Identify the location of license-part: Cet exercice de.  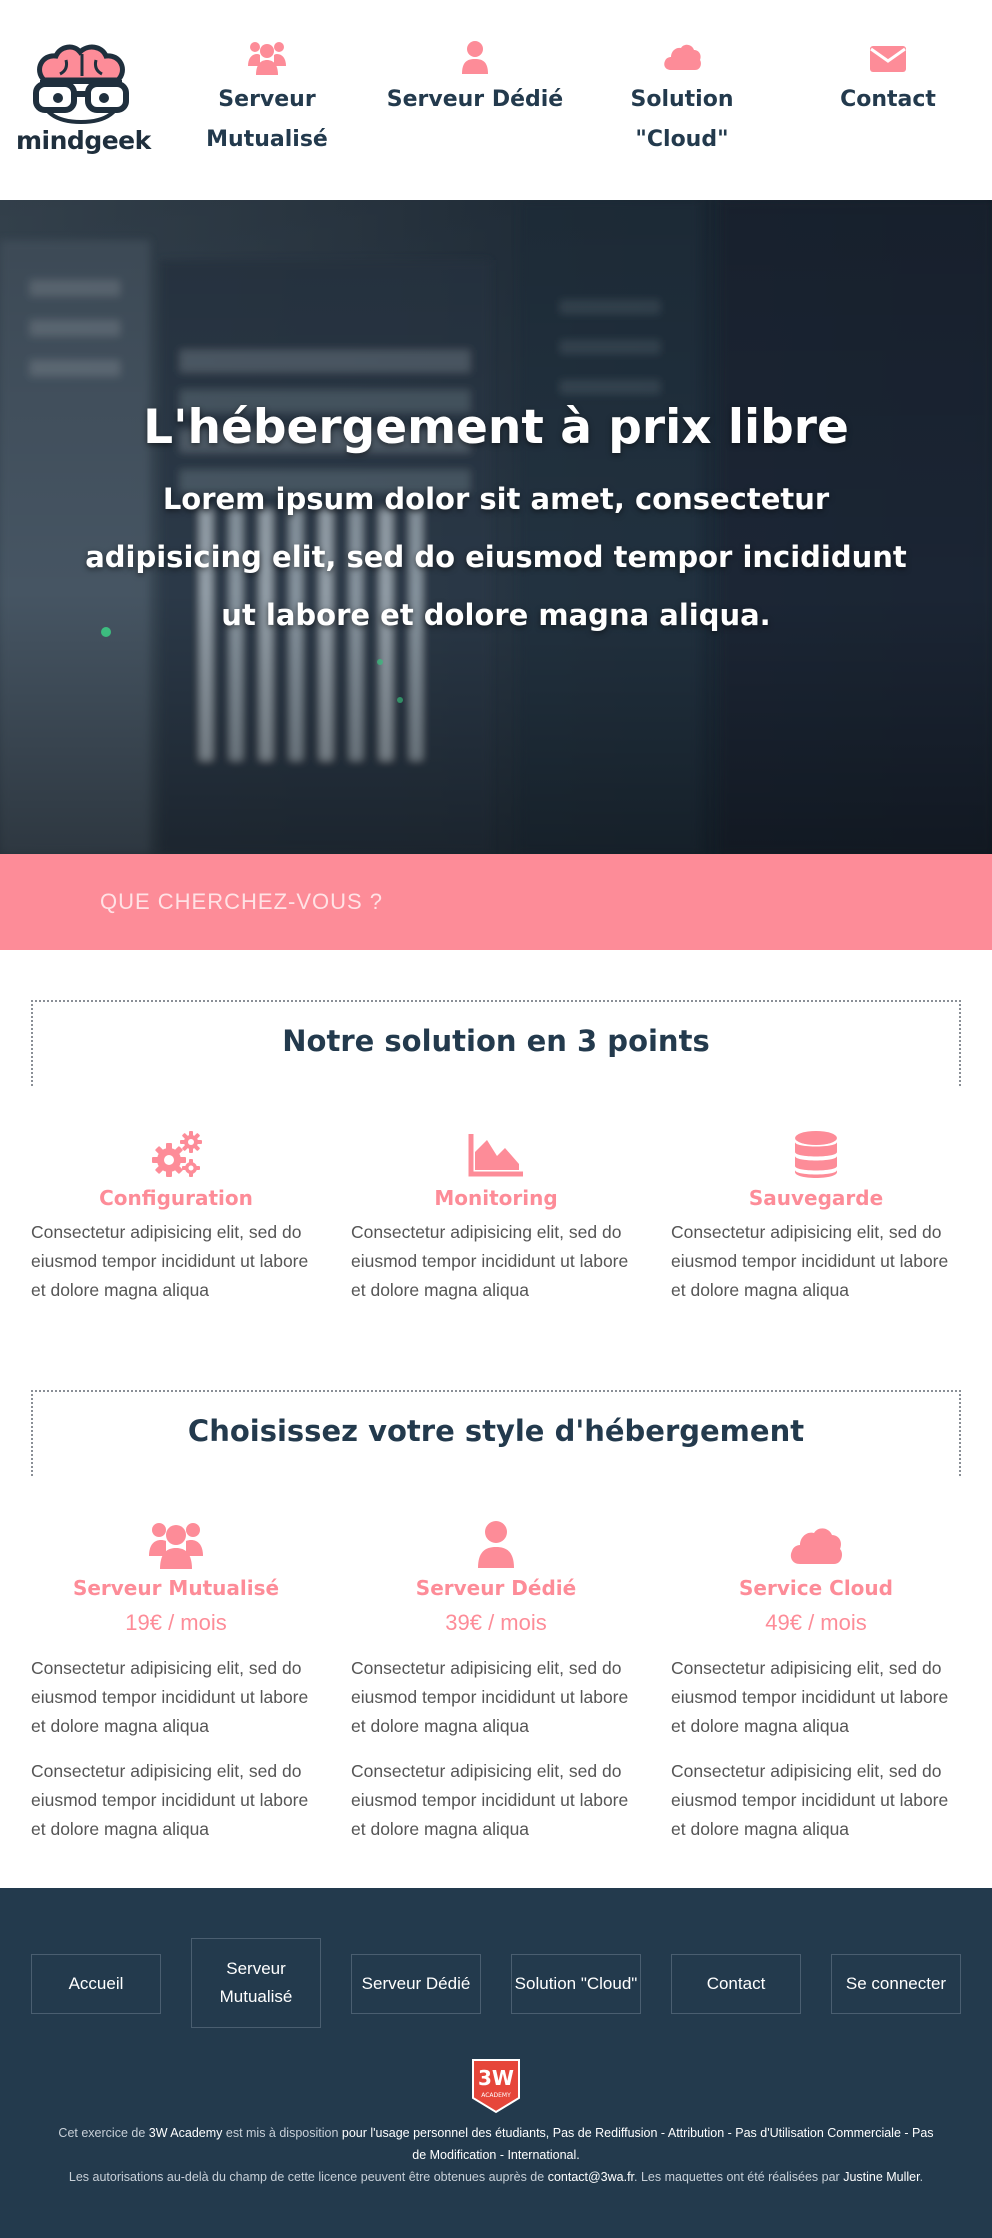
(103, 2133).